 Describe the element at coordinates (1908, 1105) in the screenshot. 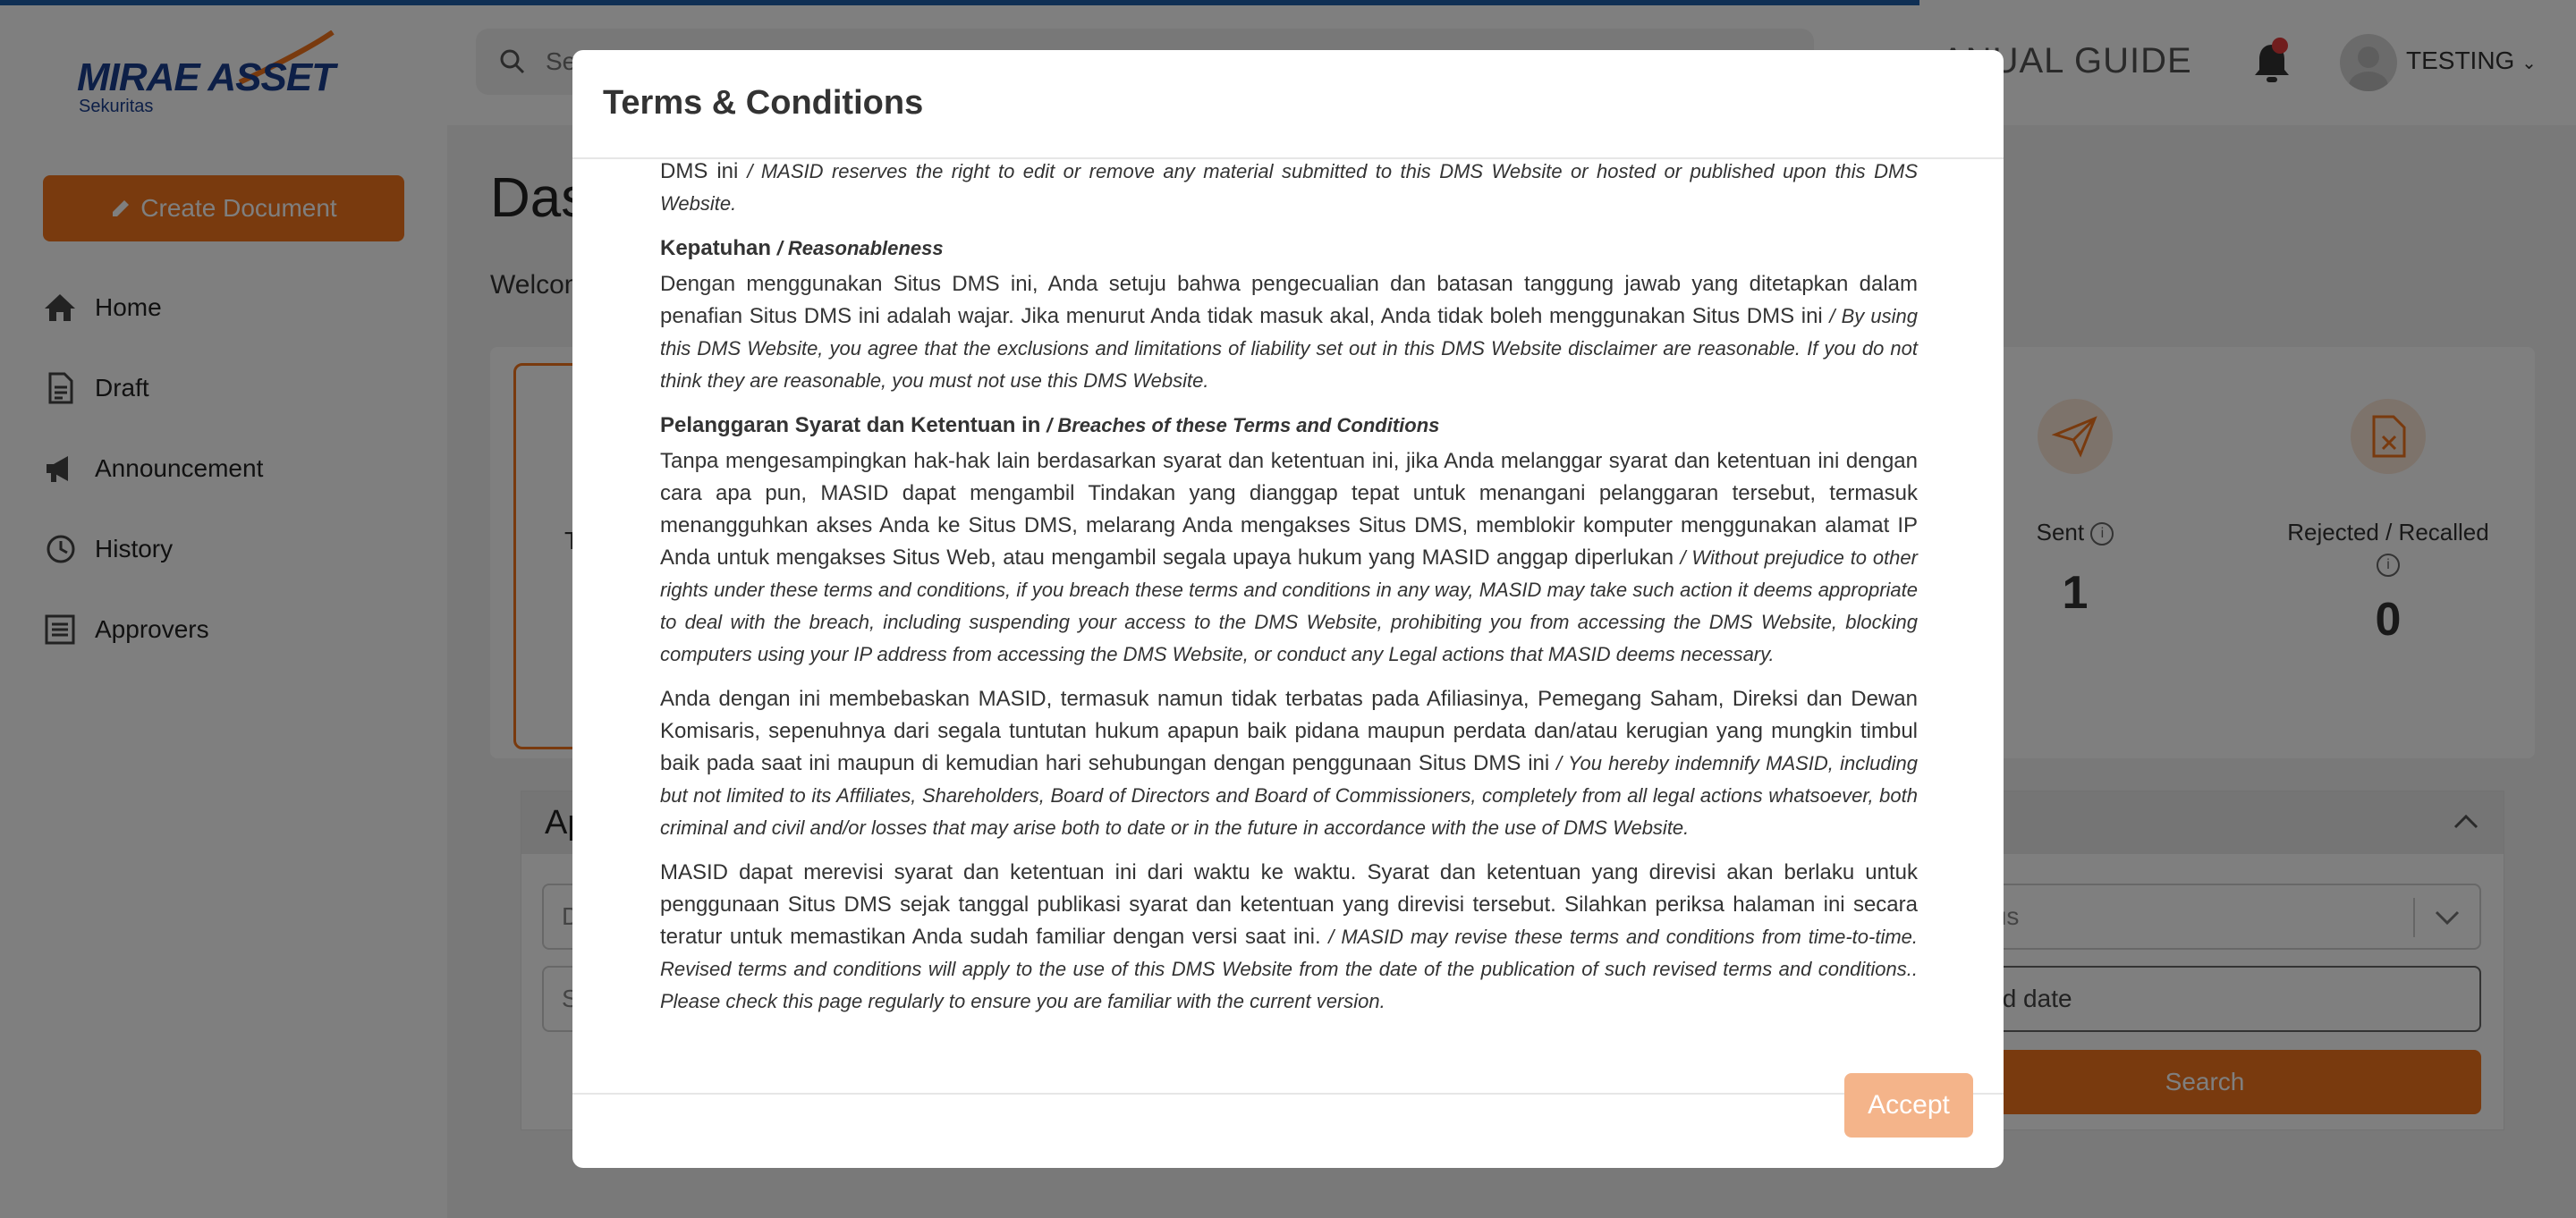

I see `accept-button: Accept` at that location.